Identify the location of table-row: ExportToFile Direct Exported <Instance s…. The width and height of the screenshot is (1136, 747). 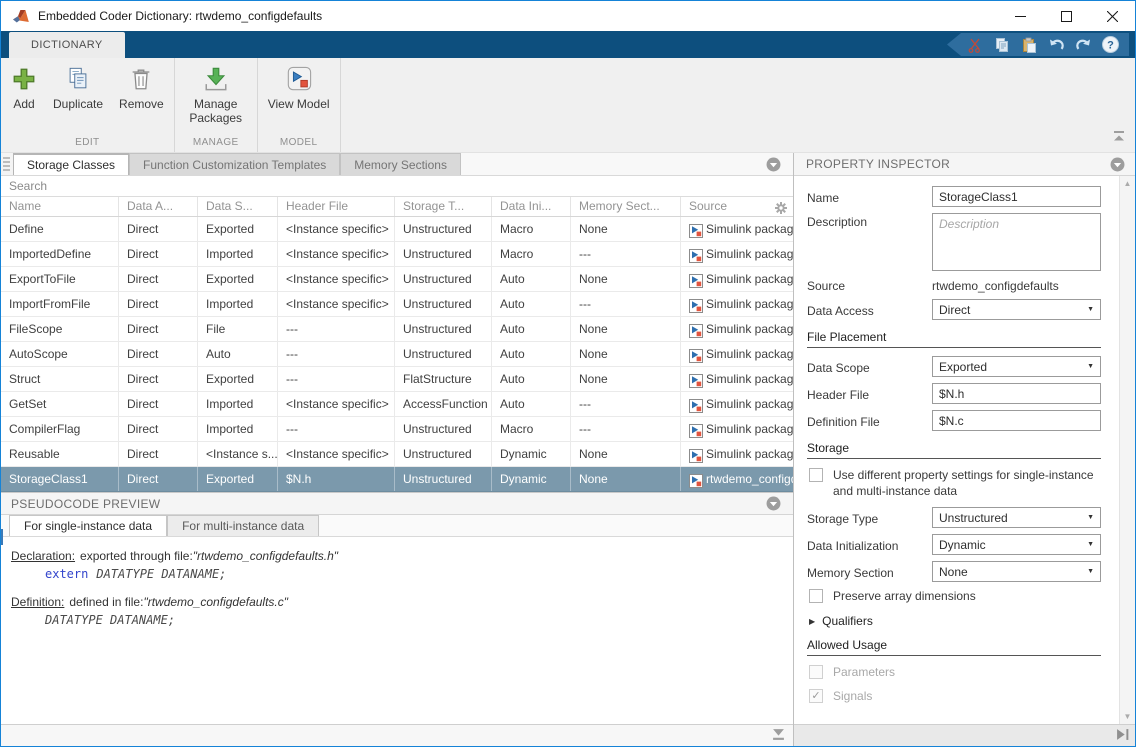
(397, 279).